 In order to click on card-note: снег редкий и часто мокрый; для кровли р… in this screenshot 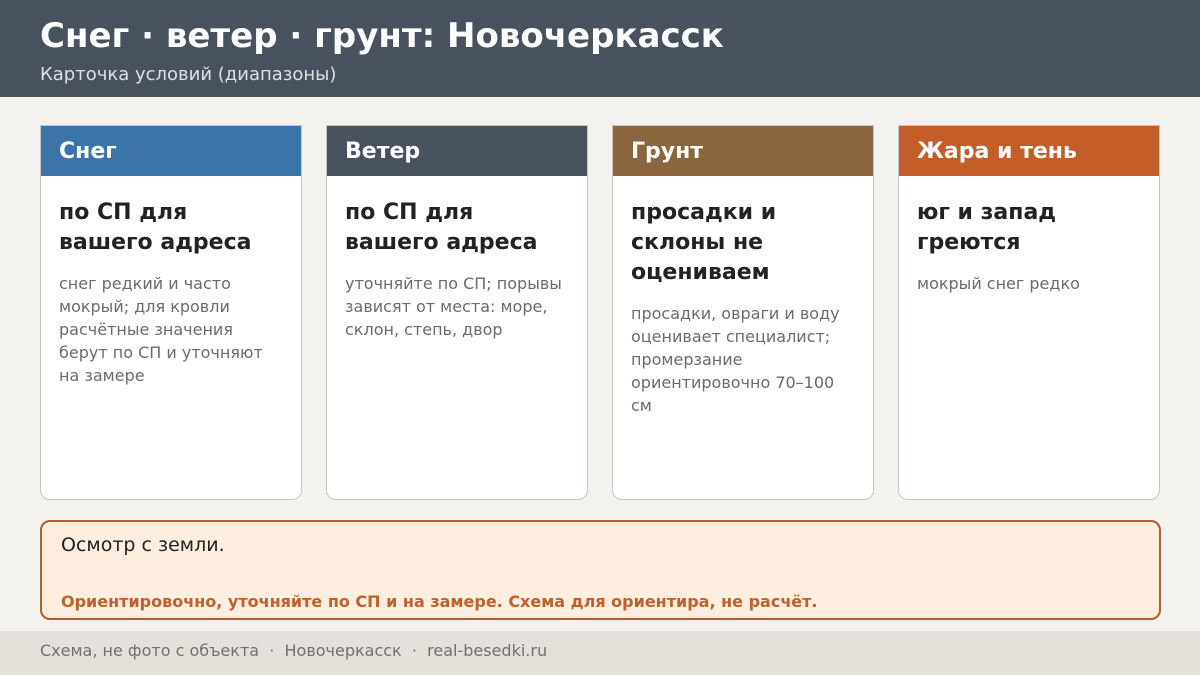, I will do `click(161, 329)`.